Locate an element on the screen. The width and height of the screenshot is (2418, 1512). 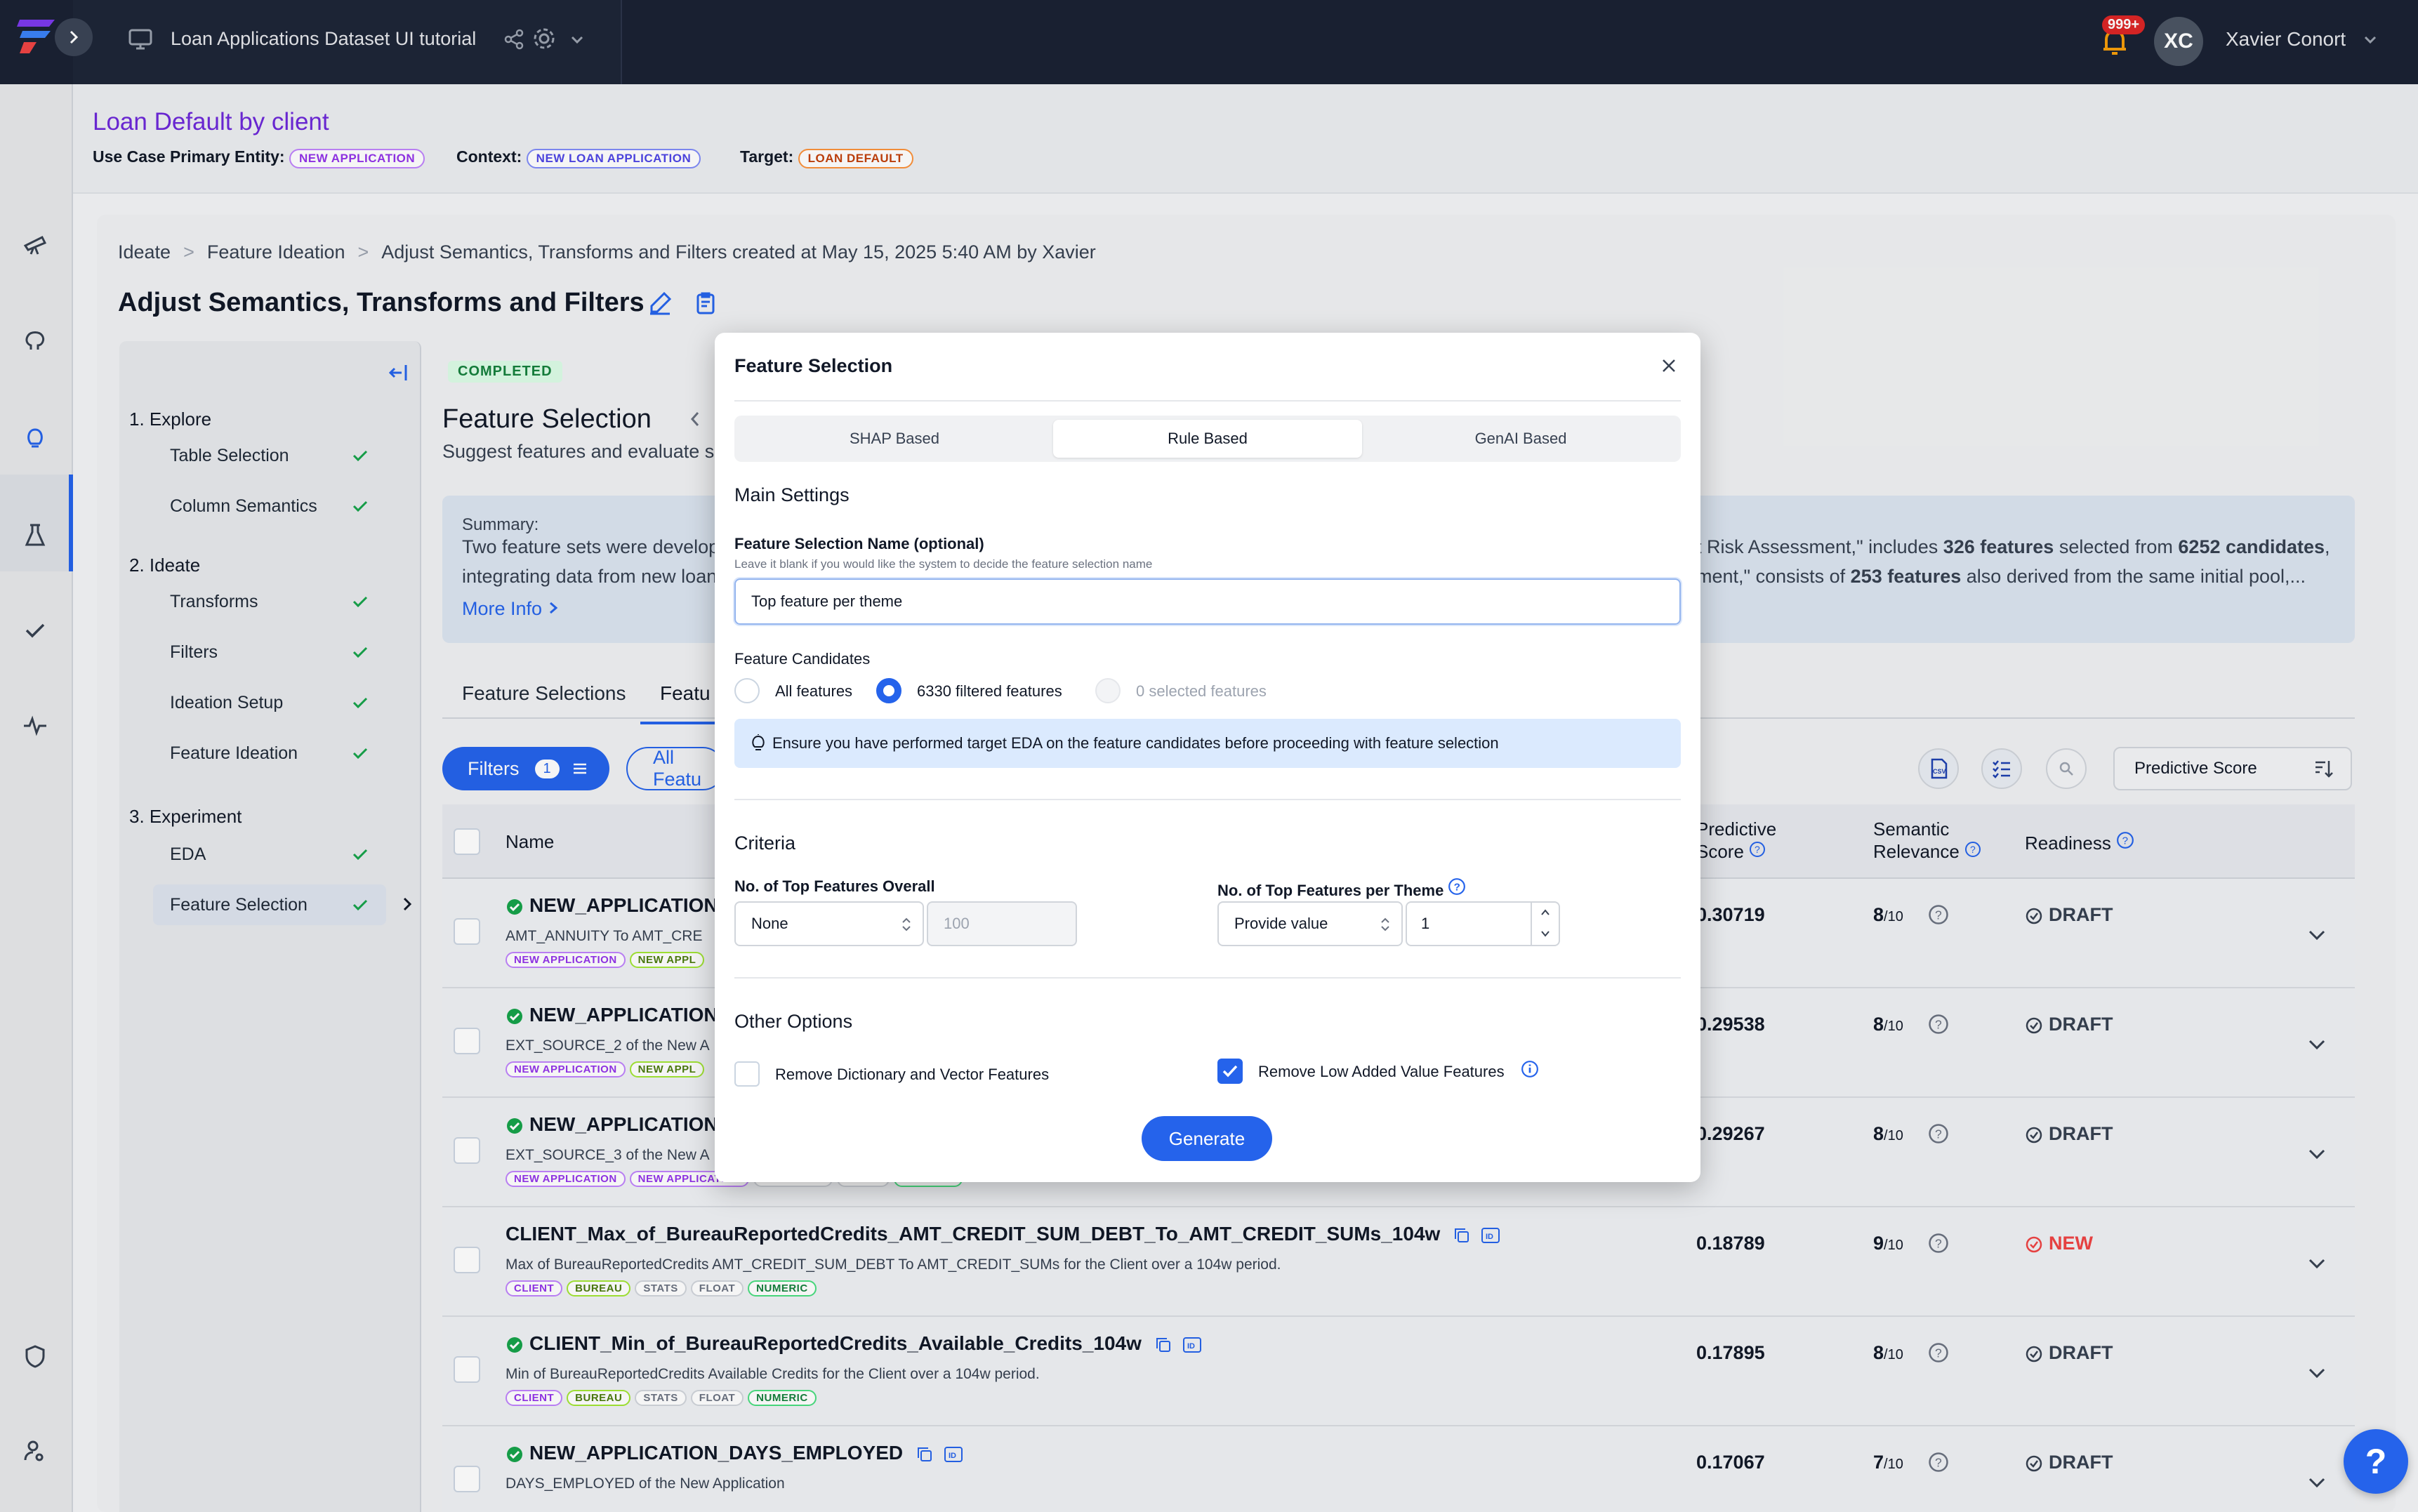
top-overall-input: 100 is located at coordinates (1002, 923).